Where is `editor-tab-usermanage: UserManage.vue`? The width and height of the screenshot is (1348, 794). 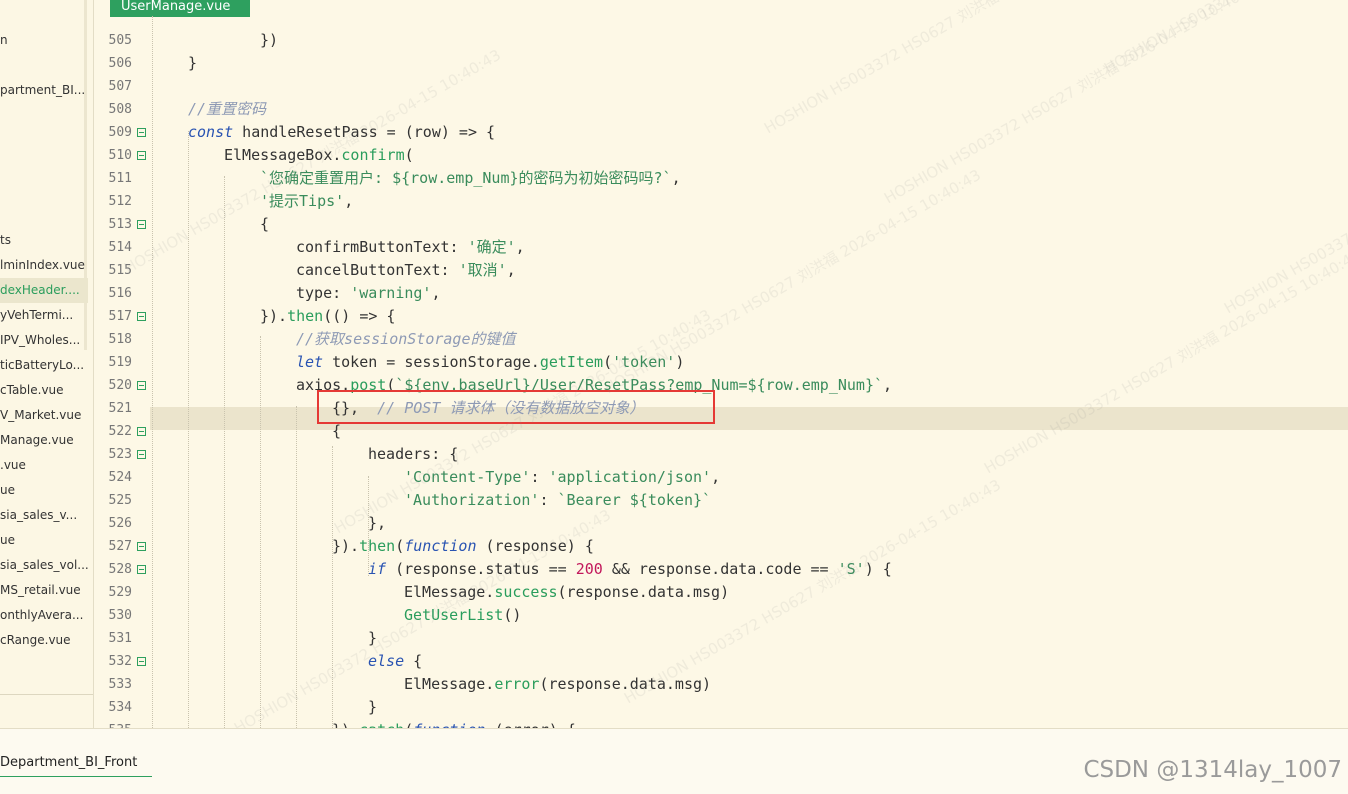 editor-tab-usermanage: UserManage.vue is located at coordinates (180, 8).